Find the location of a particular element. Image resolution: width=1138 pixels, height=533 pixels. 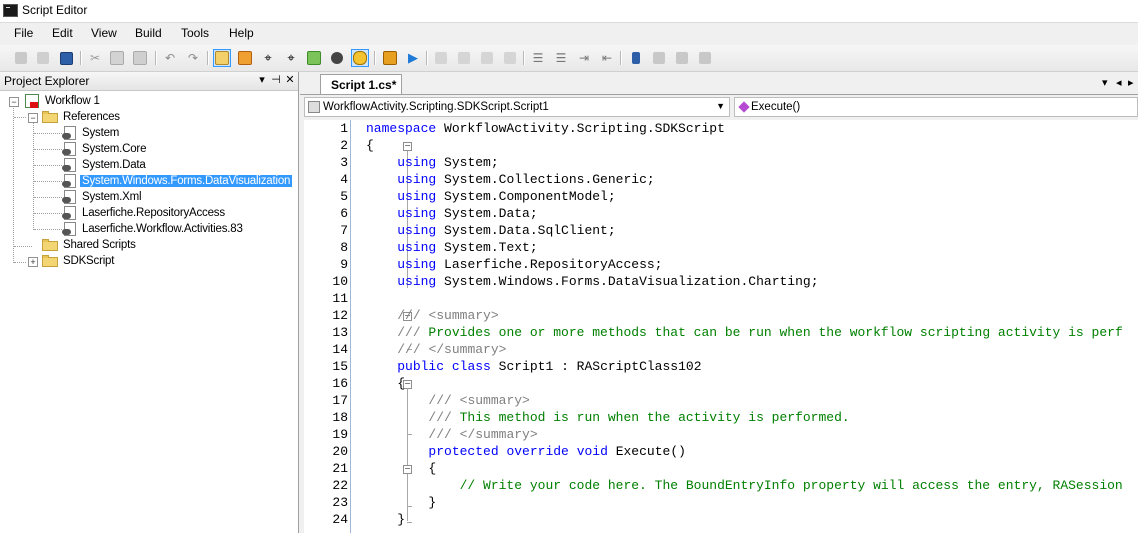

tab-scroll-right-icon: ▸ is located at coordinates (1131, 82).